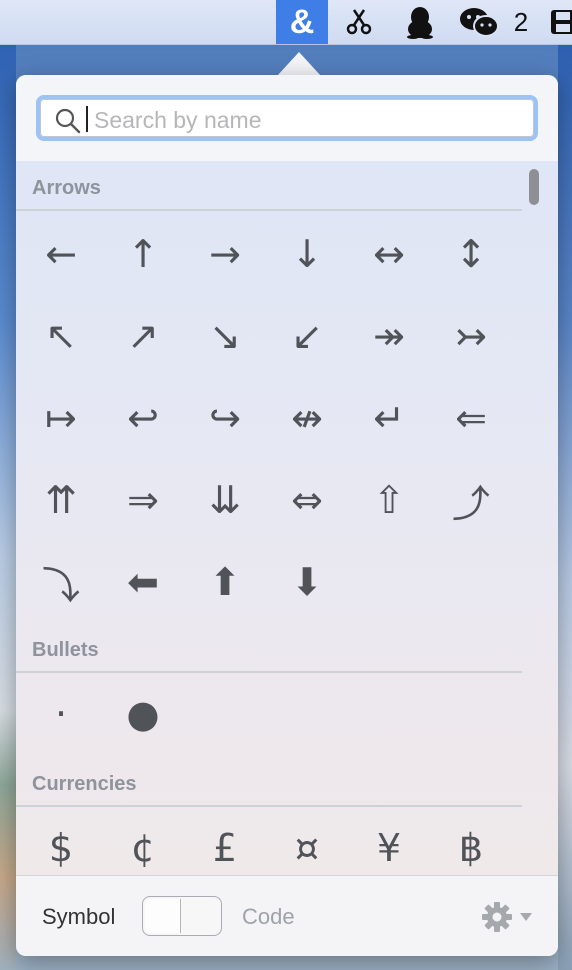 The width and height of the screenshot is (572, 970). I want to click on symbol-cell: ↮, so click(307, 418).